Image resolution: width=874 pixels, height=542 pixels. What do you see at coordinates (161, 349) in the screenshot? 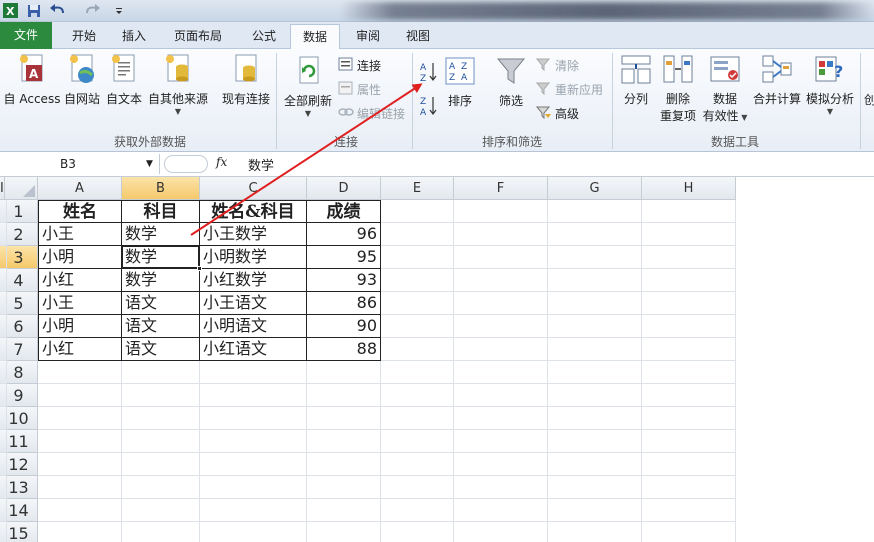
I see `table-cell: 语文` at bounding box center [161, 349].